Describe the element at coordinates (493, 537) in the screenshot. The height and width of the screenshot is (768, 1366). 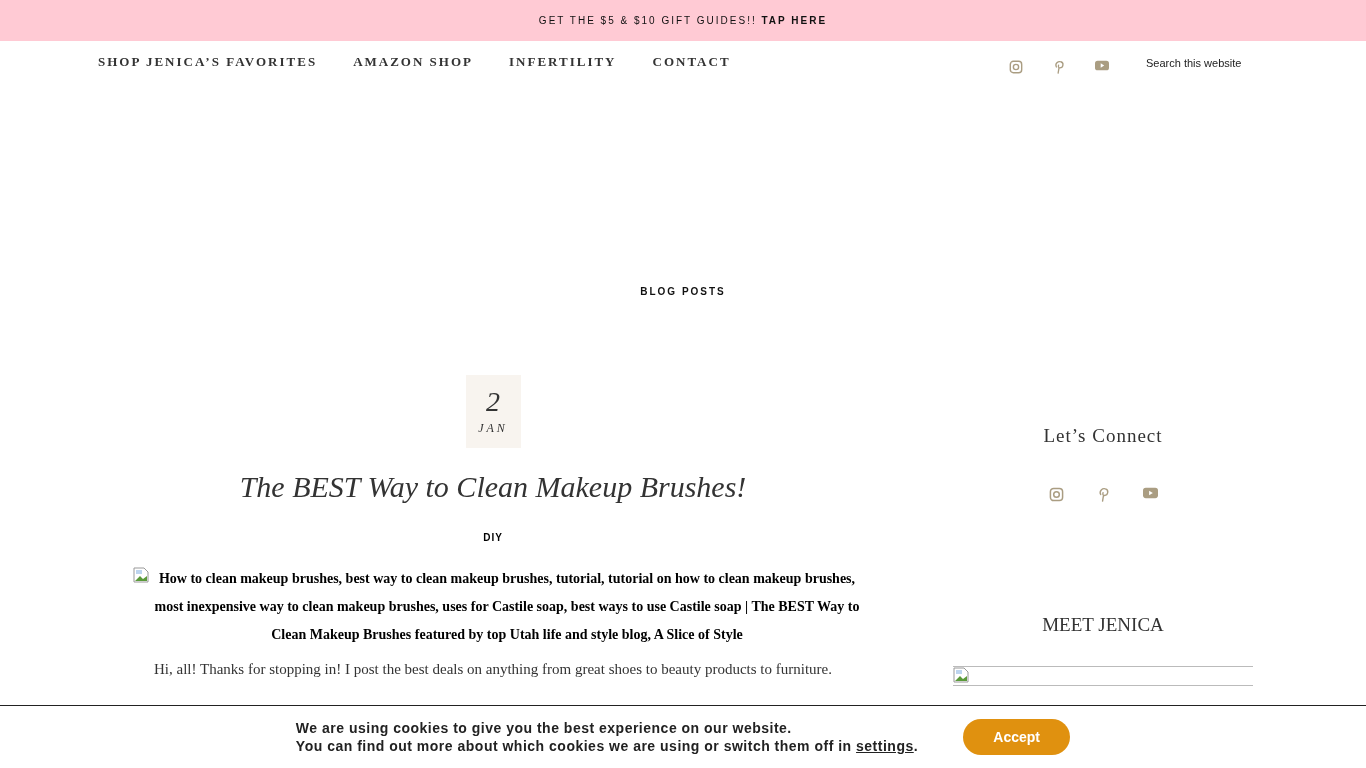
I see `category-link: DIY` at that location.